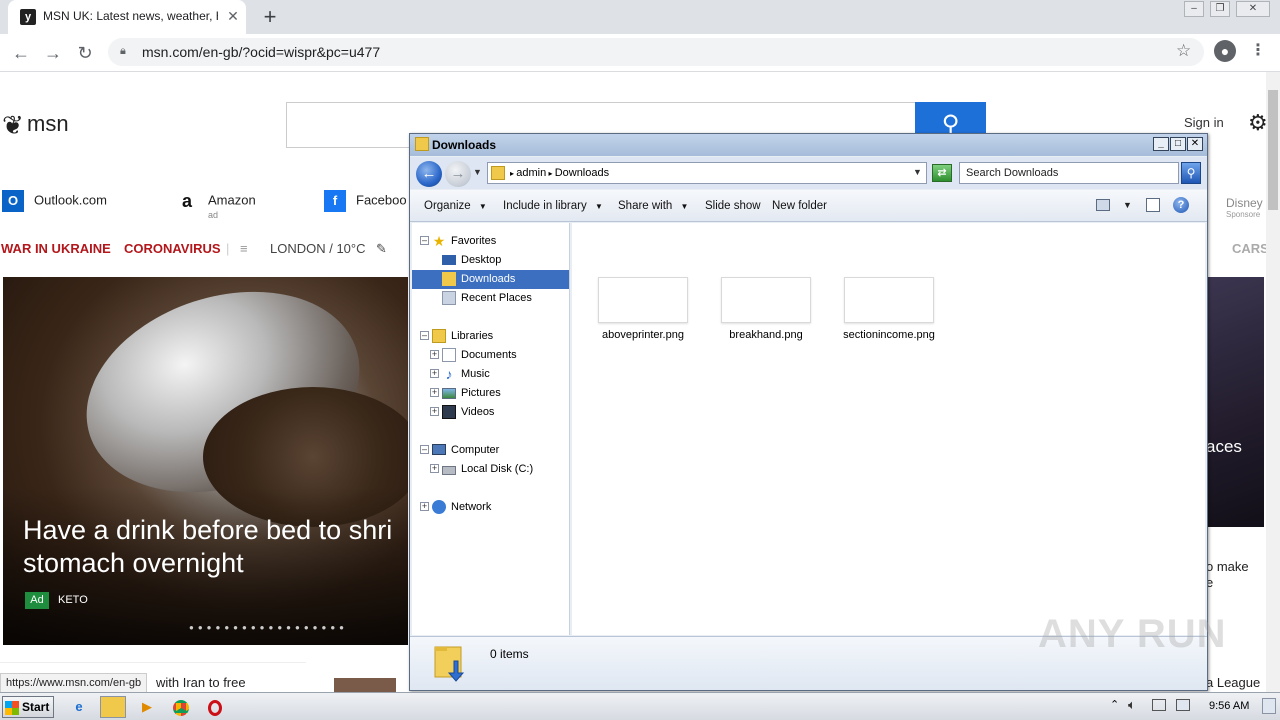  I want to click on bottom-headline: with Iran to free, so click(201, 682).